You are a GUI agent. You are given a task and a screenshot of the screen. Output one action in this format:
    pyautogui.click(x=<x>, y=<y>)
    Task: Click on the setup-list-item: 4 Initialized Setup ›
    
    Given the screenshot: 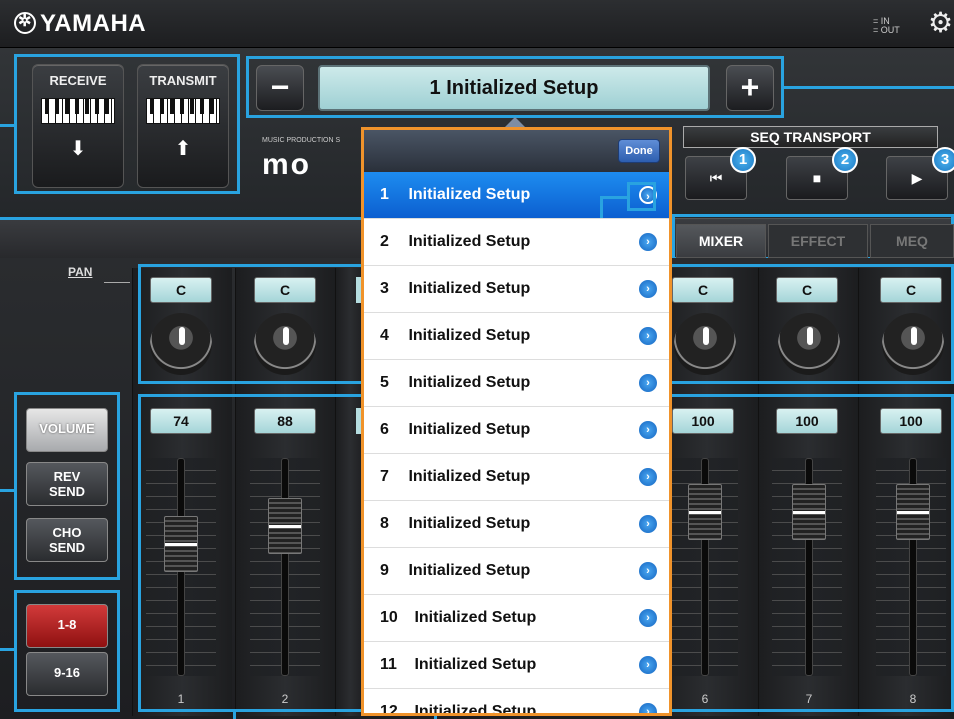 What is the action you would take?
    pyautogui.click(x=516, y=336)
    